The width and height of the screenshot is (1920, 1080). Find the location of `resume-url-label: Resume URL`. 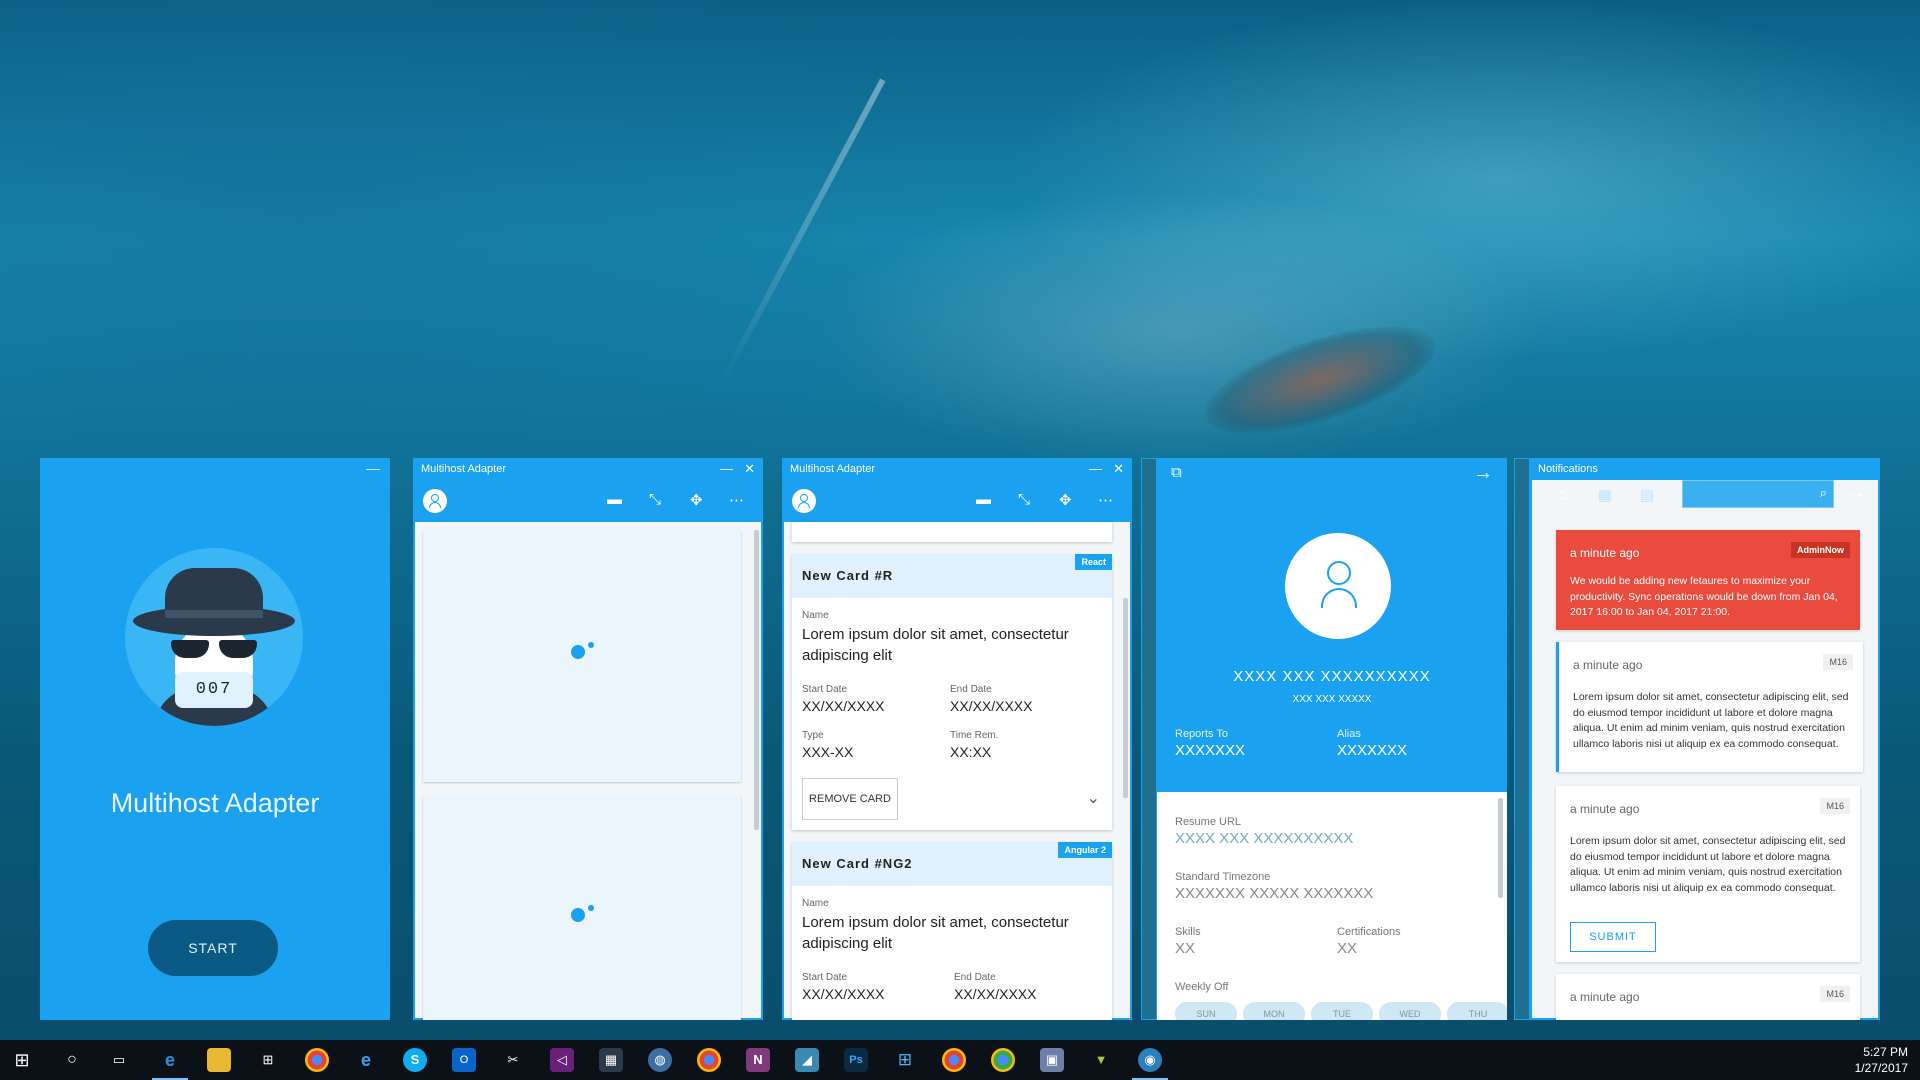

resume-url-label: Resume URL is located at coordinates (1208, 822).